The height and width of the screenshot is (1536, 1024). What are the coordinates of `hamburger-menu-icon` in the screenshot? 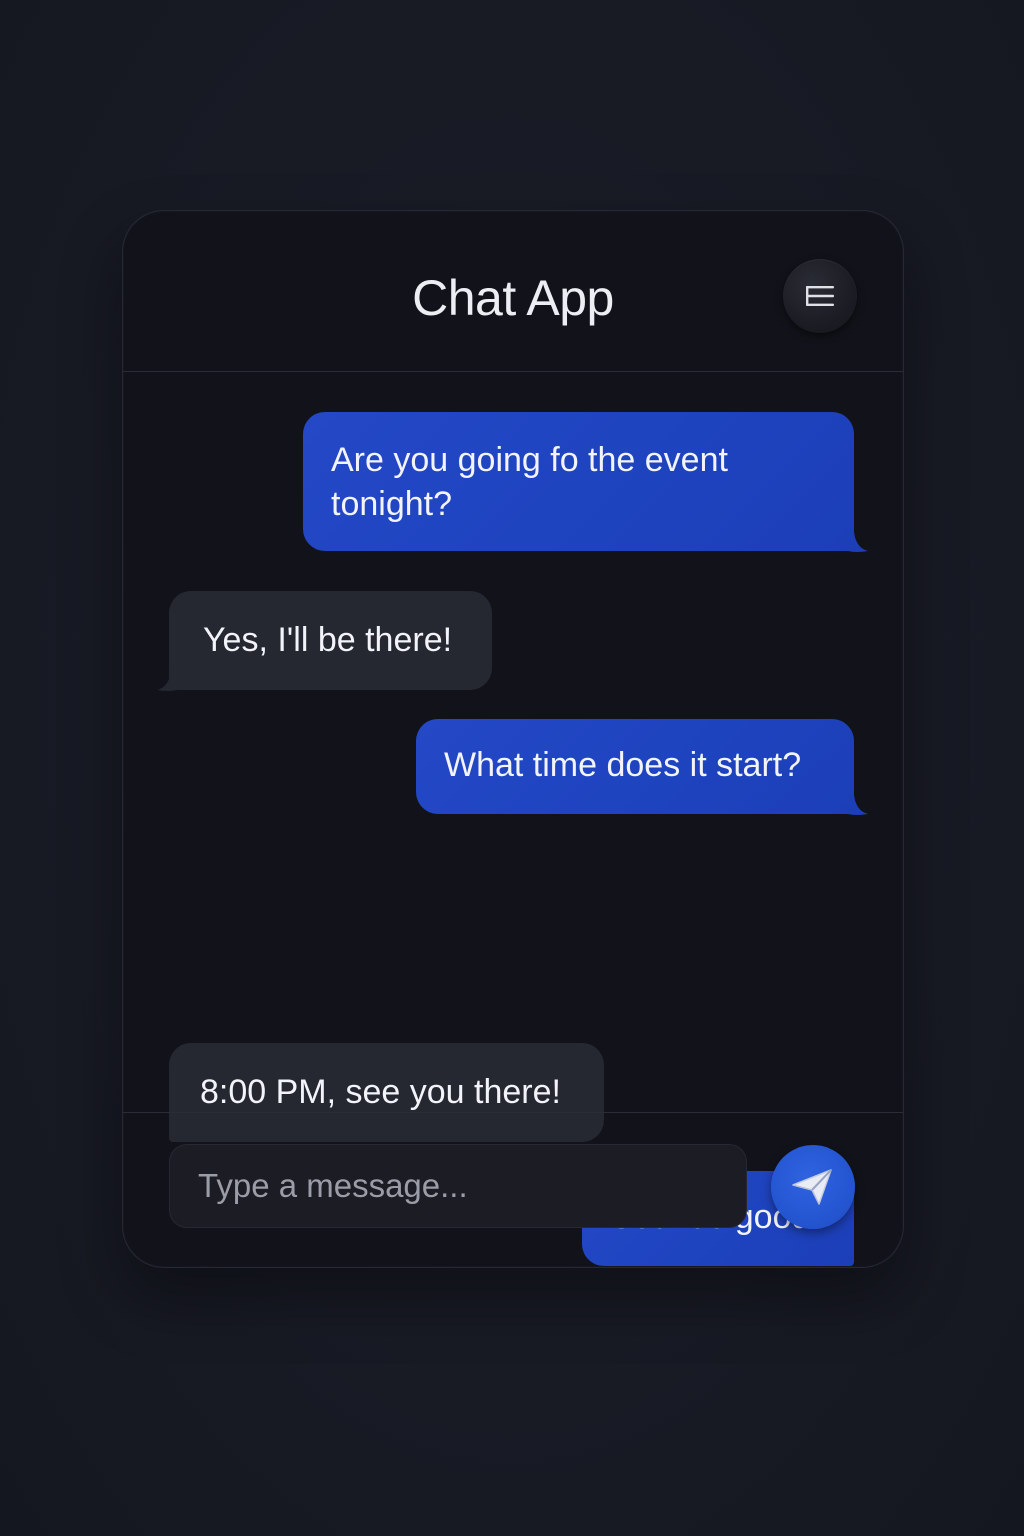 It's located at (820, 296).